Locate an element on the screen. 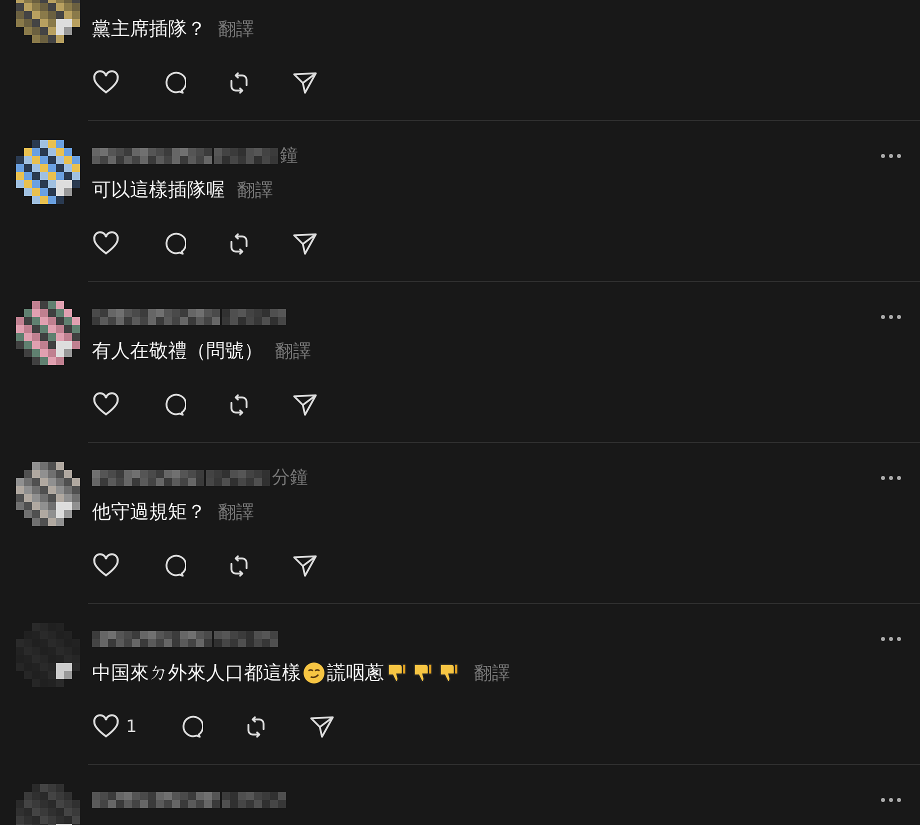  smirk-emoji-icon is located at coordinates (314, 673).